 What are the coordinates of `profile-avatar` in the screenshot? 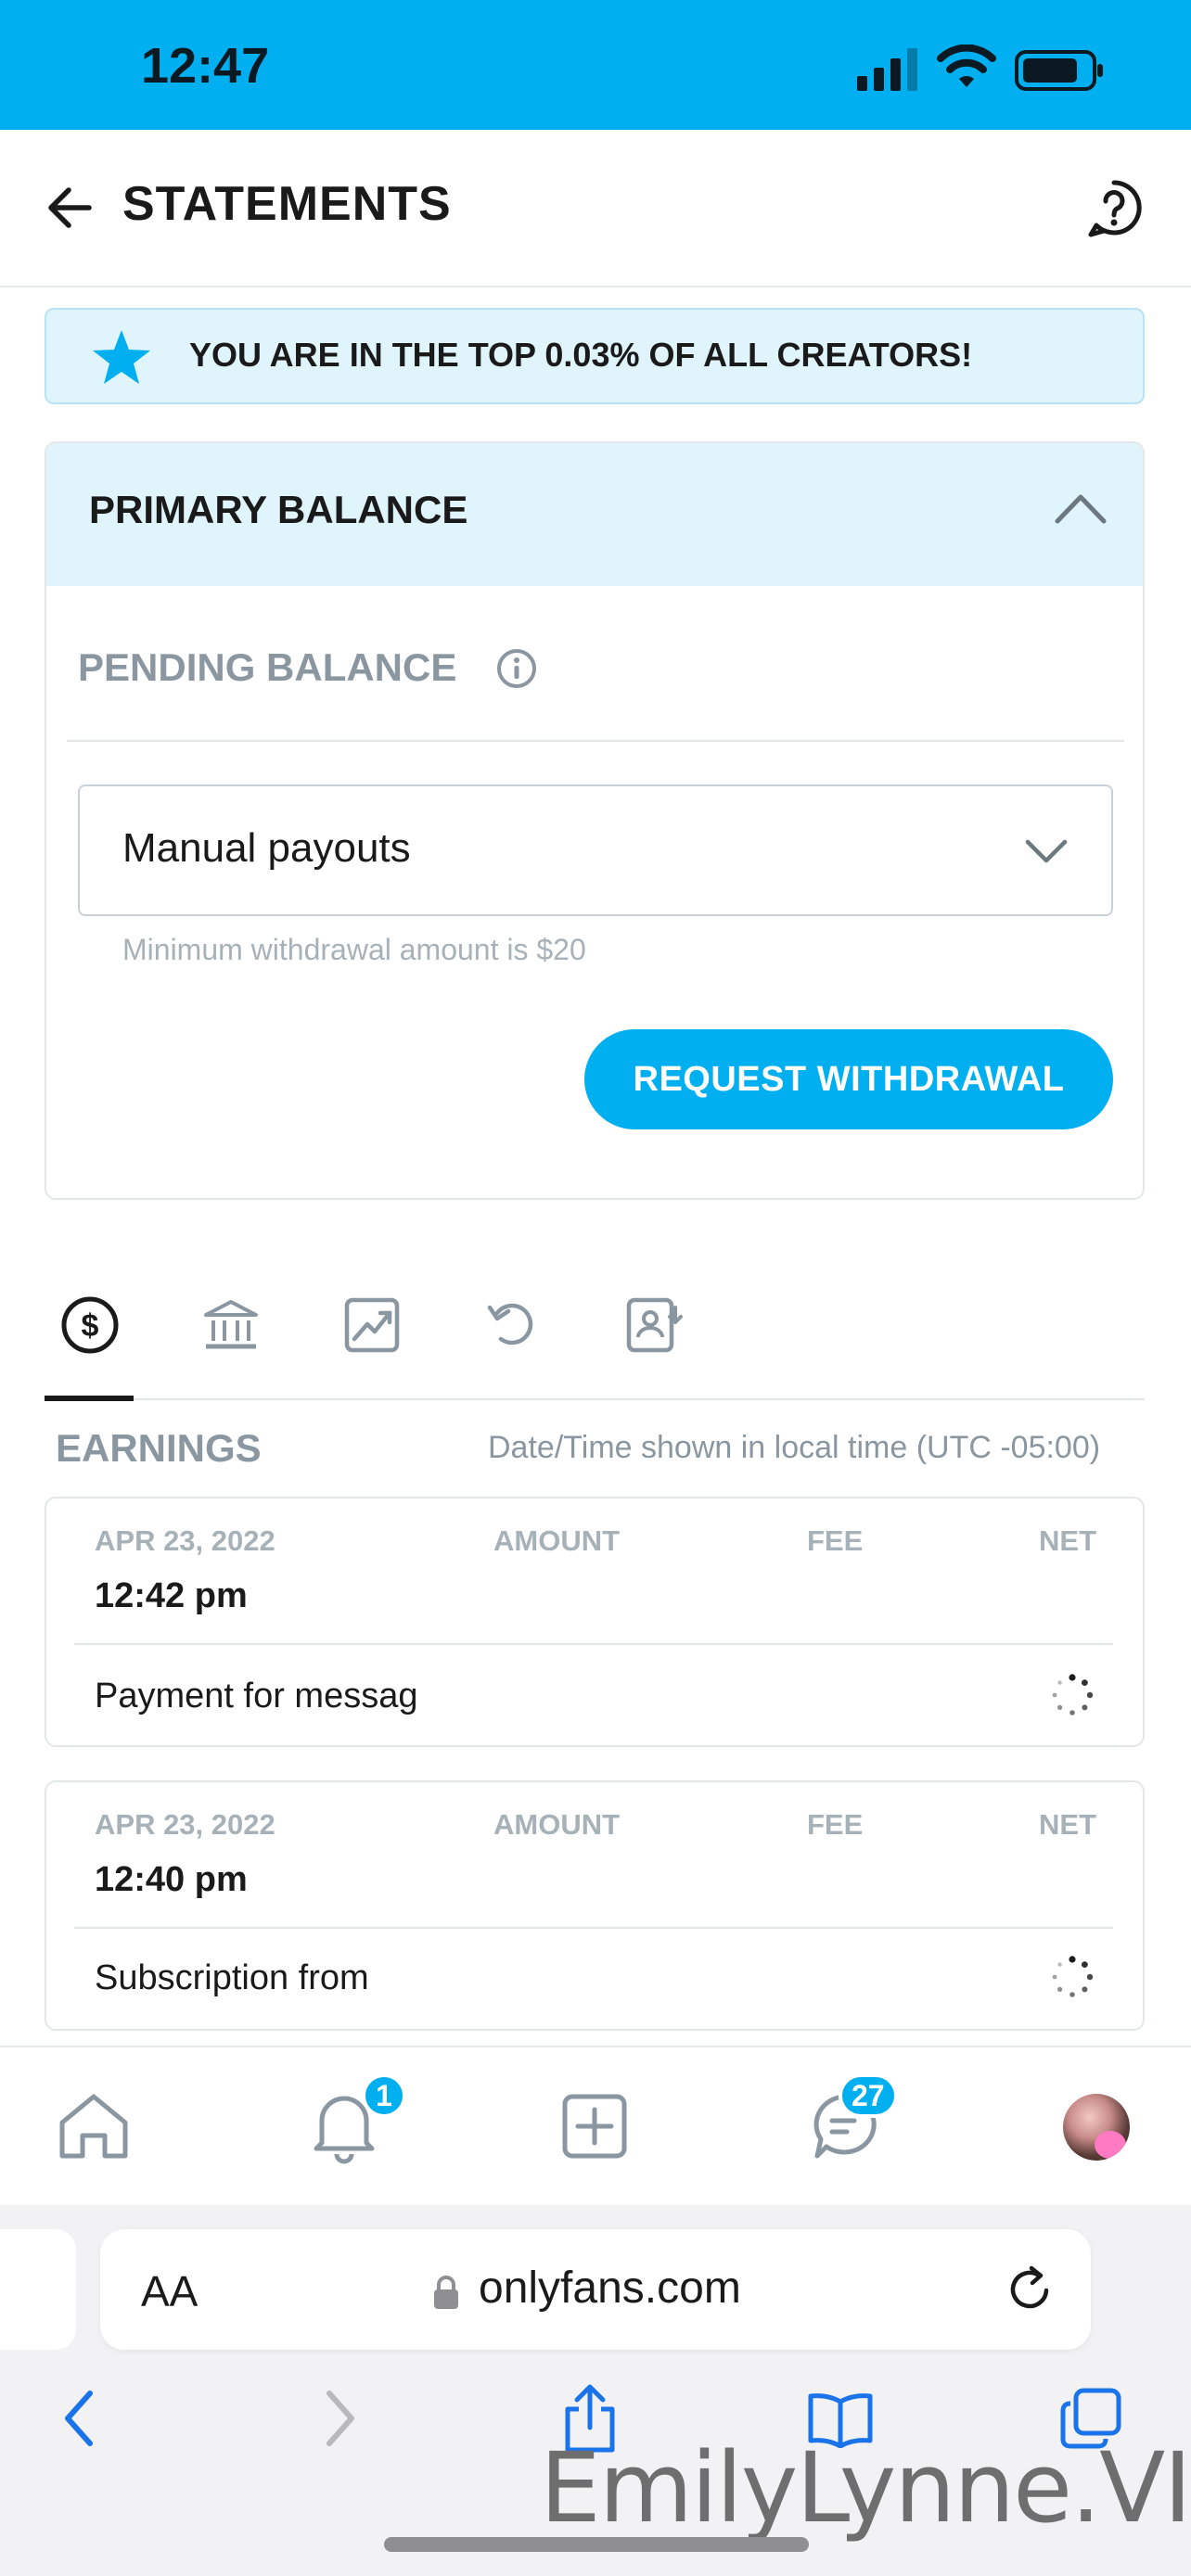 It's located at (1096, 2127).